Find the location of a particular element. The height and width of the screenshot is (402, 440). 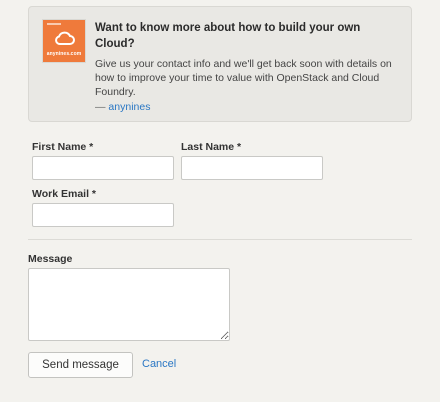

anynines-link: anynines is located at coordinates (129, 107).